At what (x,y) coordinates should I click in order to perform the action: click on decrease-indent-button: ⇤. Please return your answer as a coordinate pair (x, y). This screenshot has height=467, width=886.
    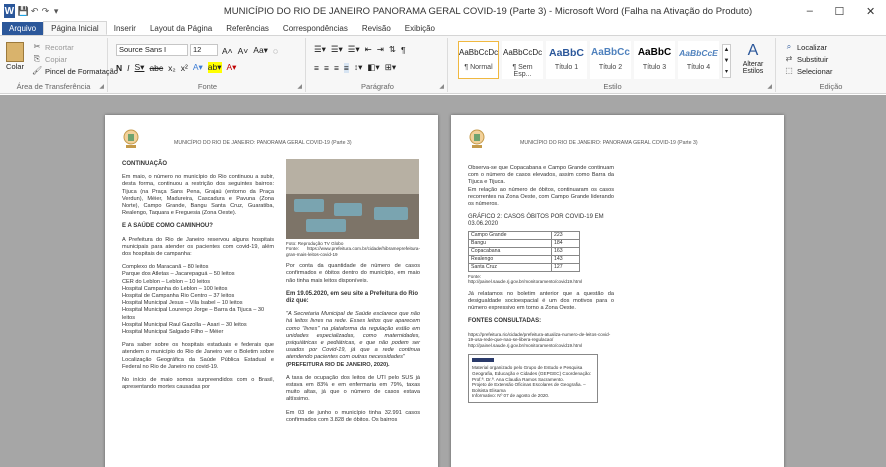
    Looking at the image, I should click on (368, 49).